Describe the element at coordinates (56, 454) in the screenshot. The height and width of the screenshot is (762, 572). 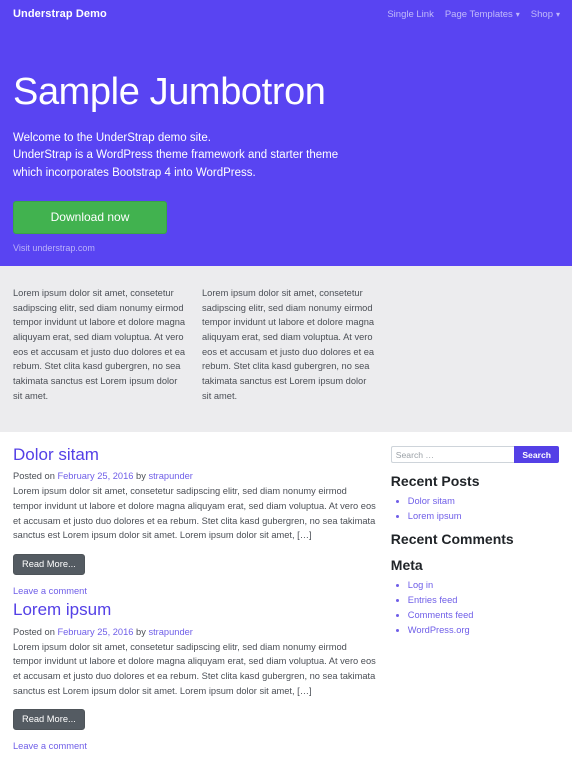
I see `post-title-link: Dolor sitam` at that location.